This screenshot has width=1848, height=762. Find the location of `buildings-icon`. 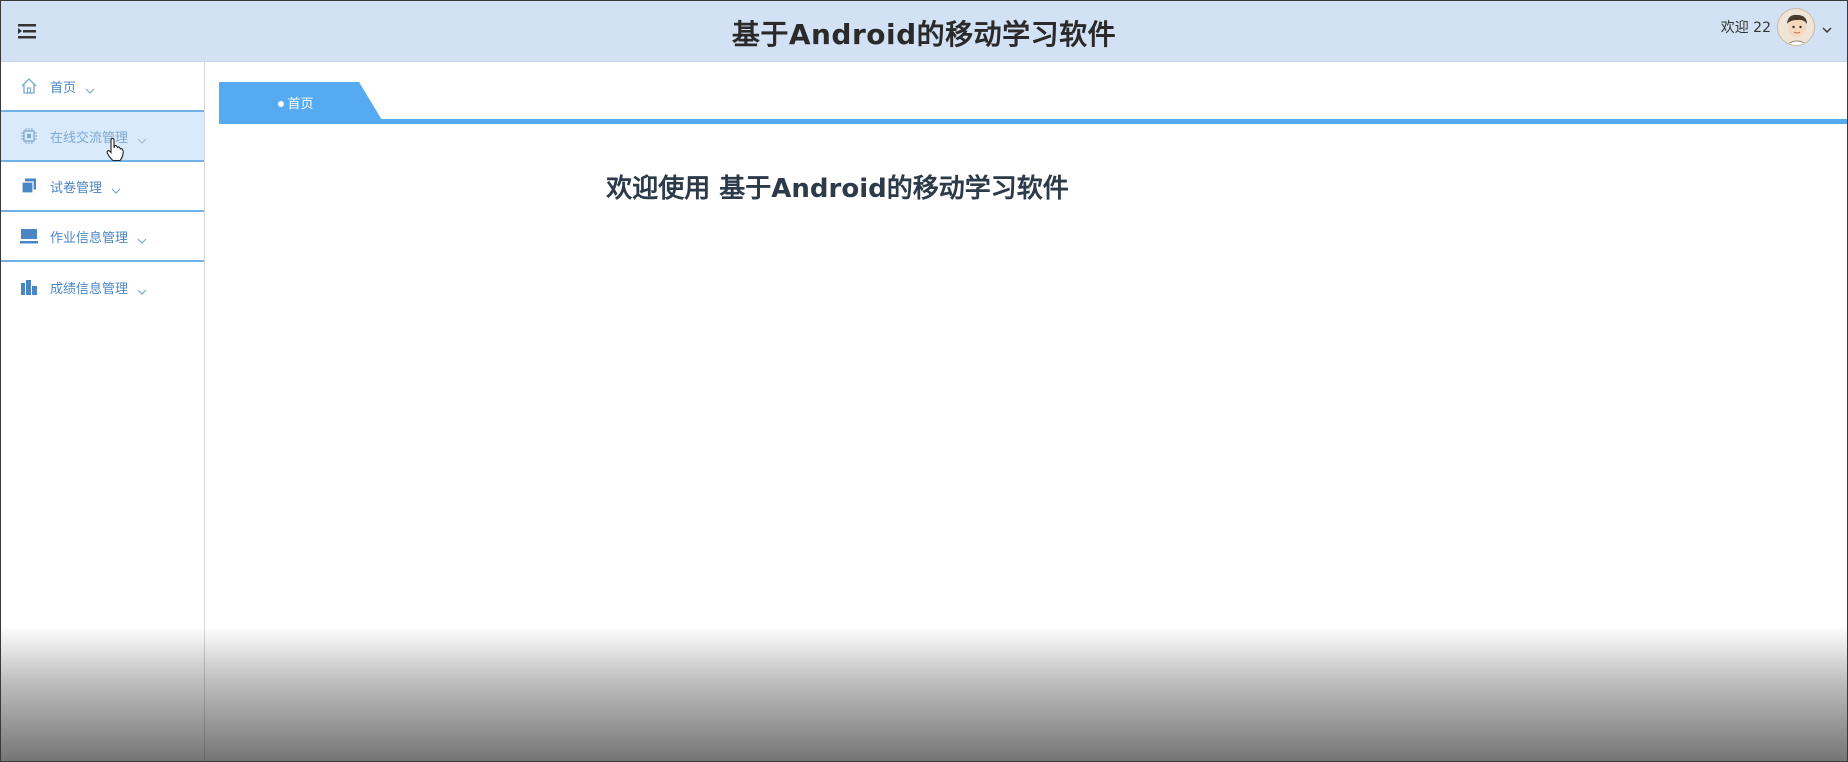

buildings-icon is located at coordinates (29, 287).